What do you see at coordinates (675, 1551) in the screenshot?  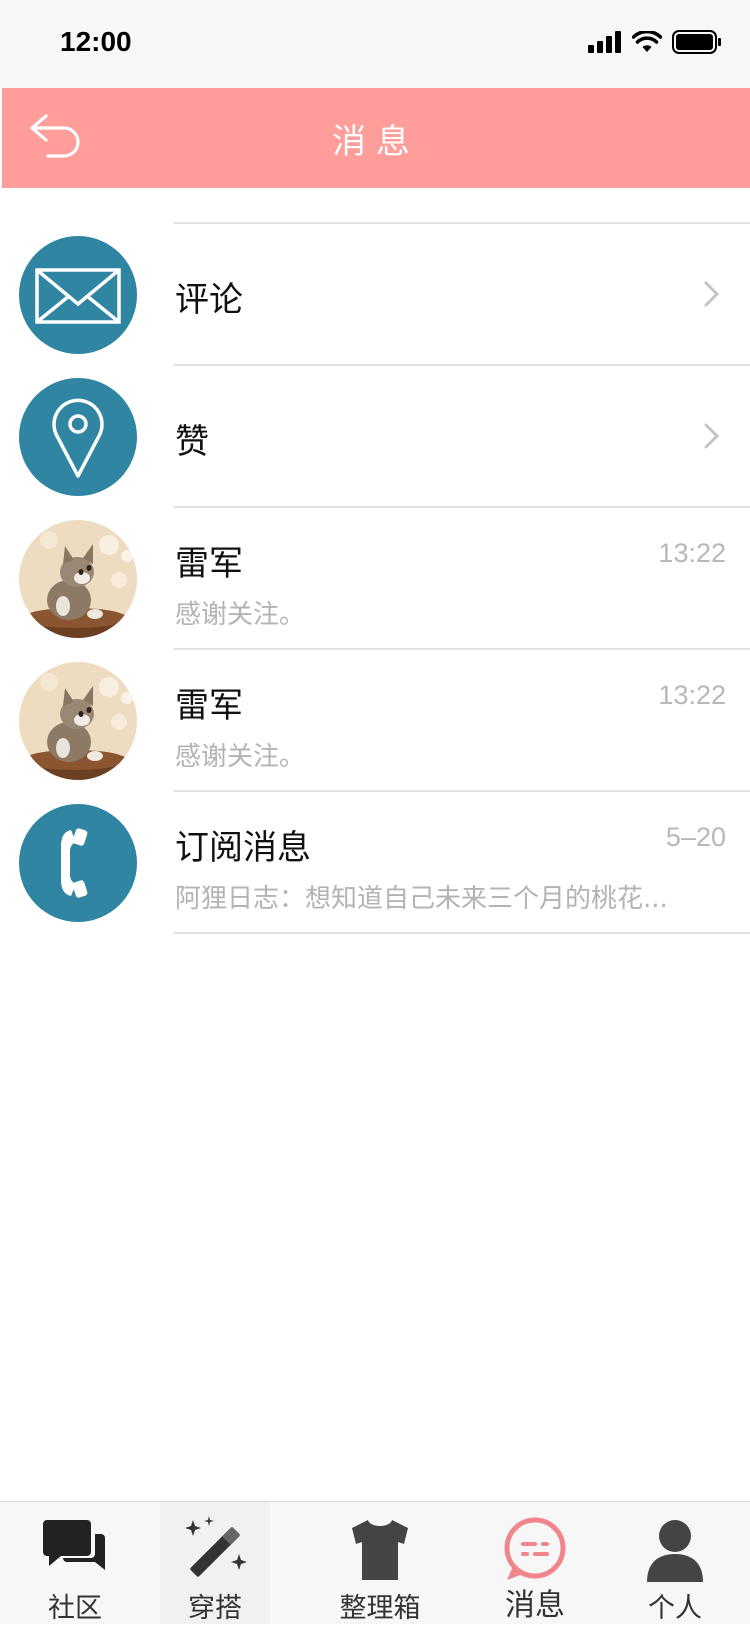 I see `person-icon` at bounding box center [675, 1551].